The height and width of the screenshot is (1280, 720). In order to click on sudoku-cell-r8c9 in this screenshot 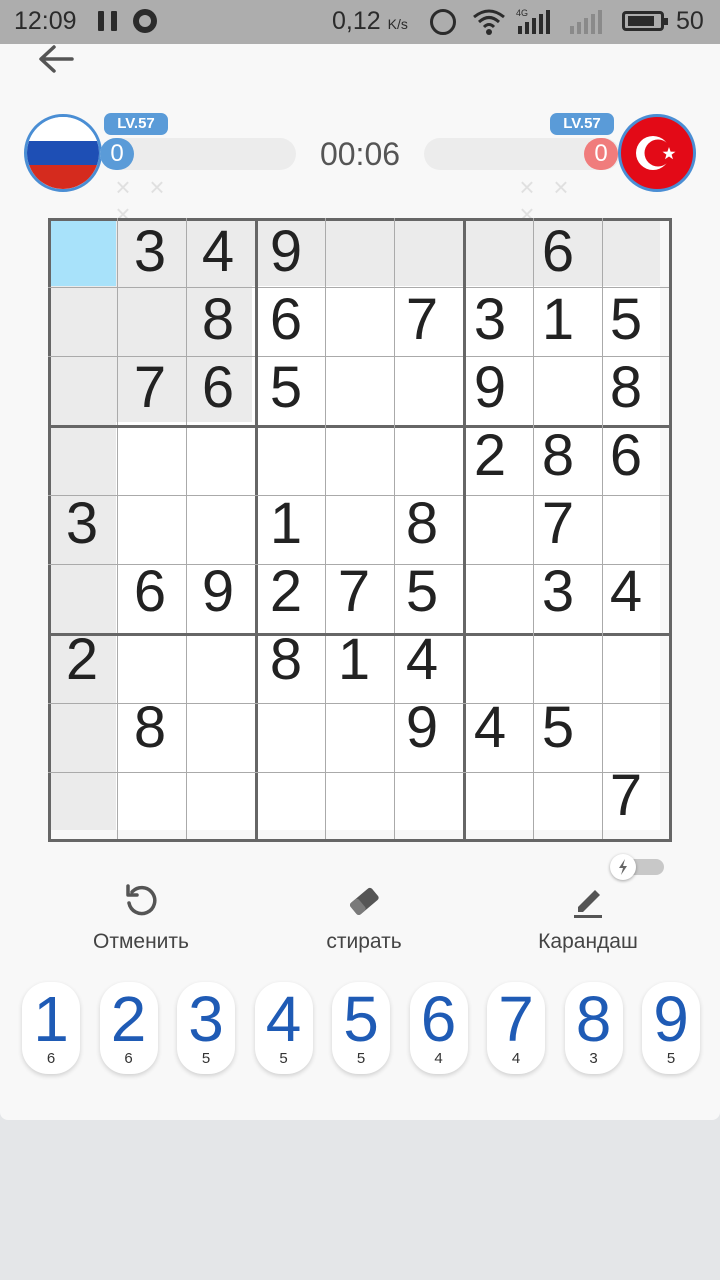, I will do `click(626, 728)`.